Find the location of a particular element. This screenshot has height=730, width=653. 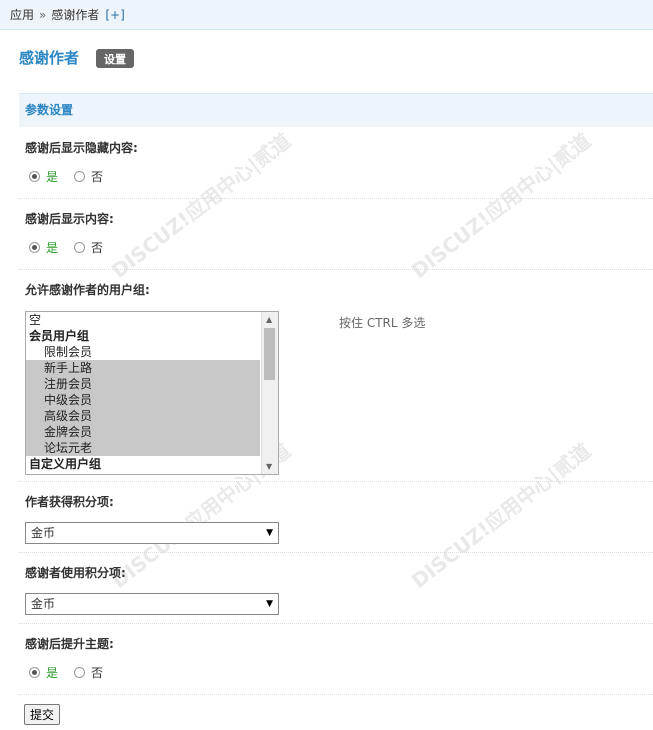

breadcrumb: 应用 » 感谢作者 [+] is located at coordinates (326, 15).